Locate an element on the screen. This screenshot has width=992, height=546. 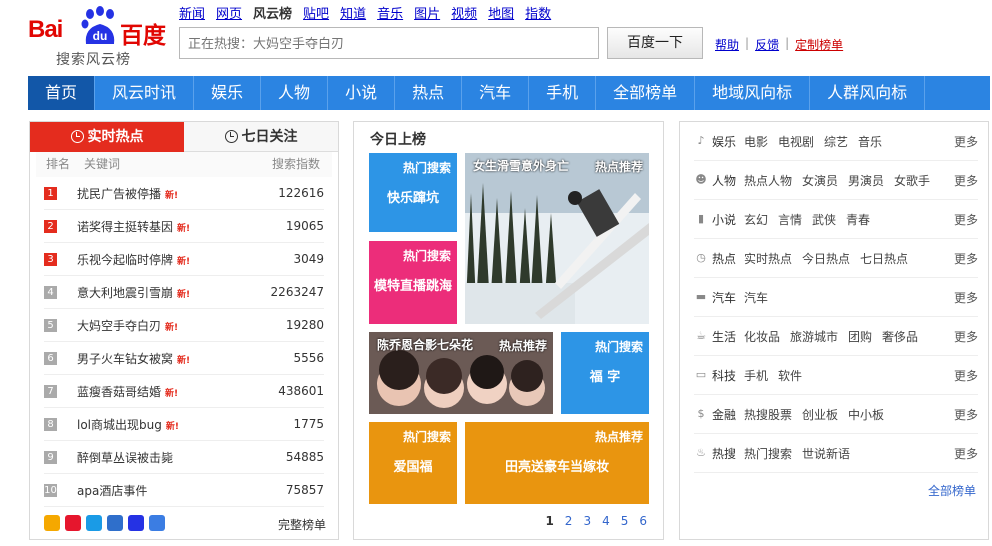
topnav-link: 地图 is located at coordinates (501, 12).